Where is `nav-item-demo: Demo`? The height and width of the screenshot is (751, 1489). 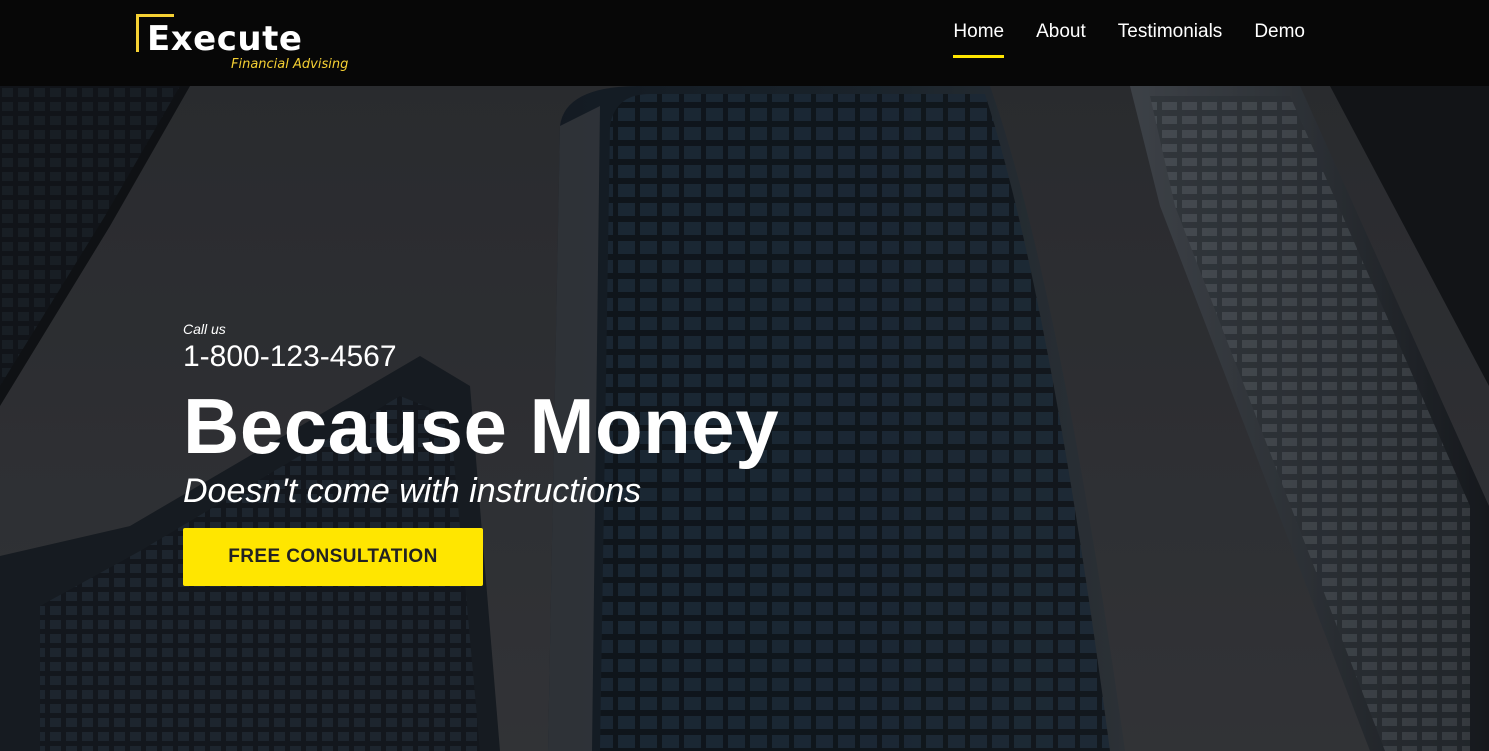 nav-item-demo: Demo is located at coordinates (1279, 39).